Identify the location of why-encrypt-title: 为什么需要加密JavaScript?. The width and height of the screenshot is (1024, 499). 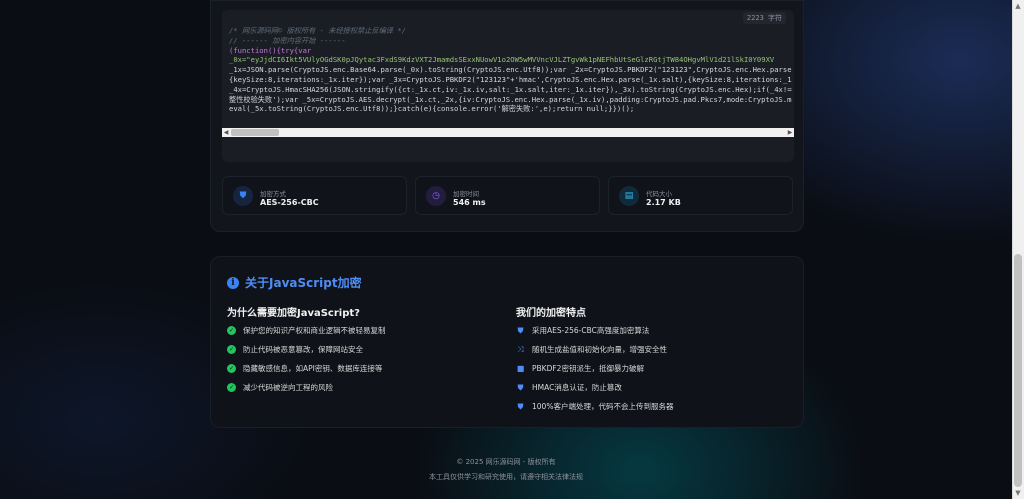
(293, 313).